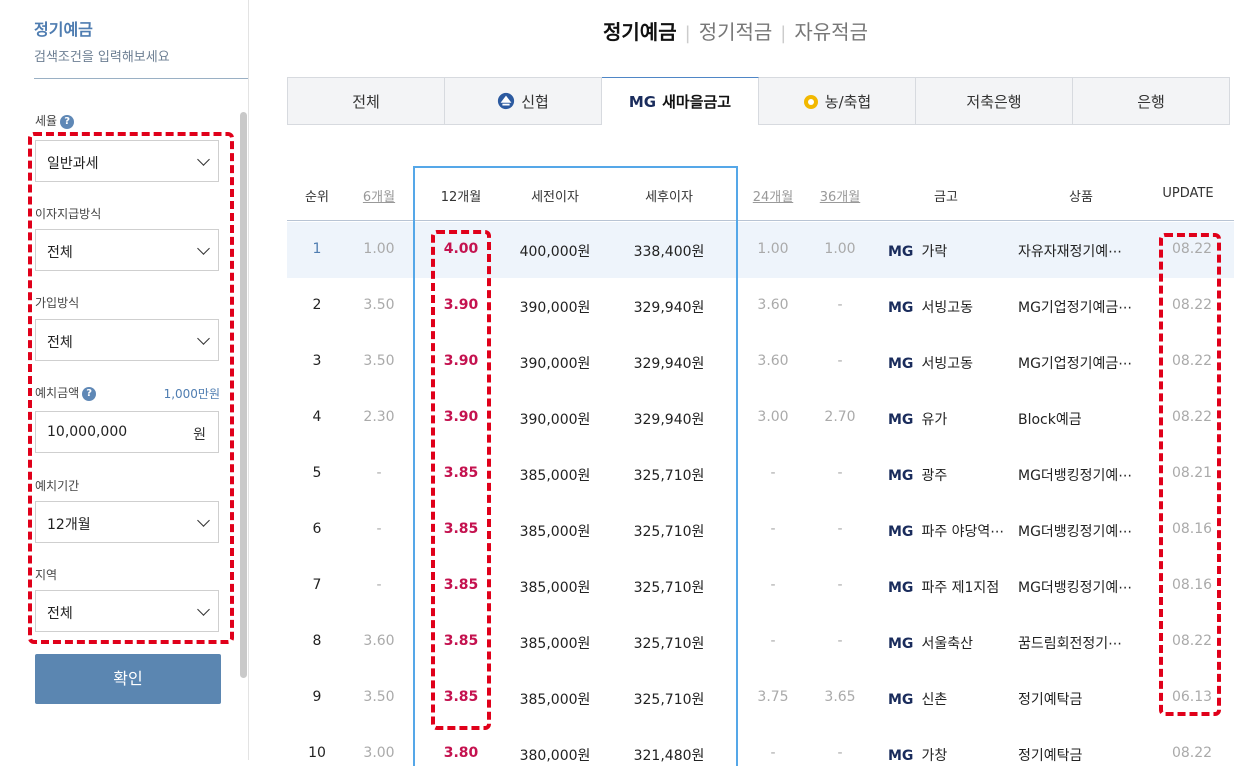 The height and width of the screenshot is (782, 1249). I want to click on join-select: 전체, so click(127, 340).